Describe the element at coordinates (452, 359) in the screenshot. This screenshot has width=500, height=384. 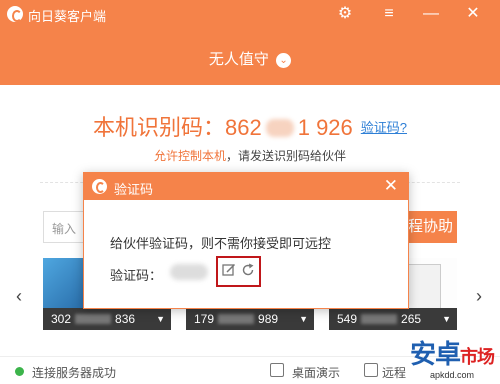
I see `watermark-logo: 安卓市场 apkdd.com` at that location.